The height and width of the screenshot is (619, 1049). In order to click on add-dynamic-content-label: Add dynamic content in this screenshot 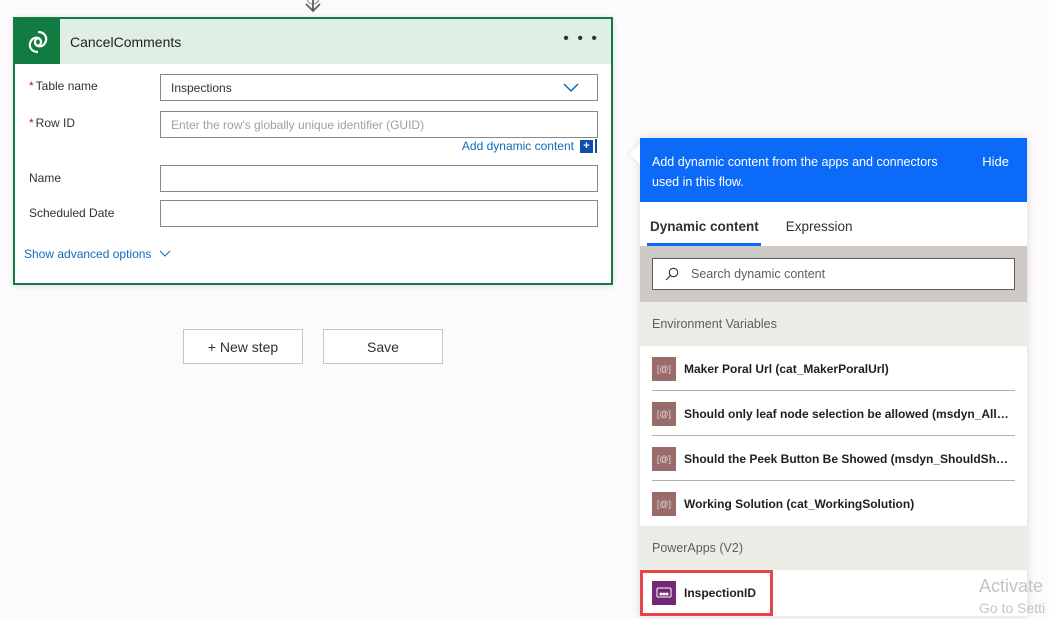, I will do `click(517, 146)`.